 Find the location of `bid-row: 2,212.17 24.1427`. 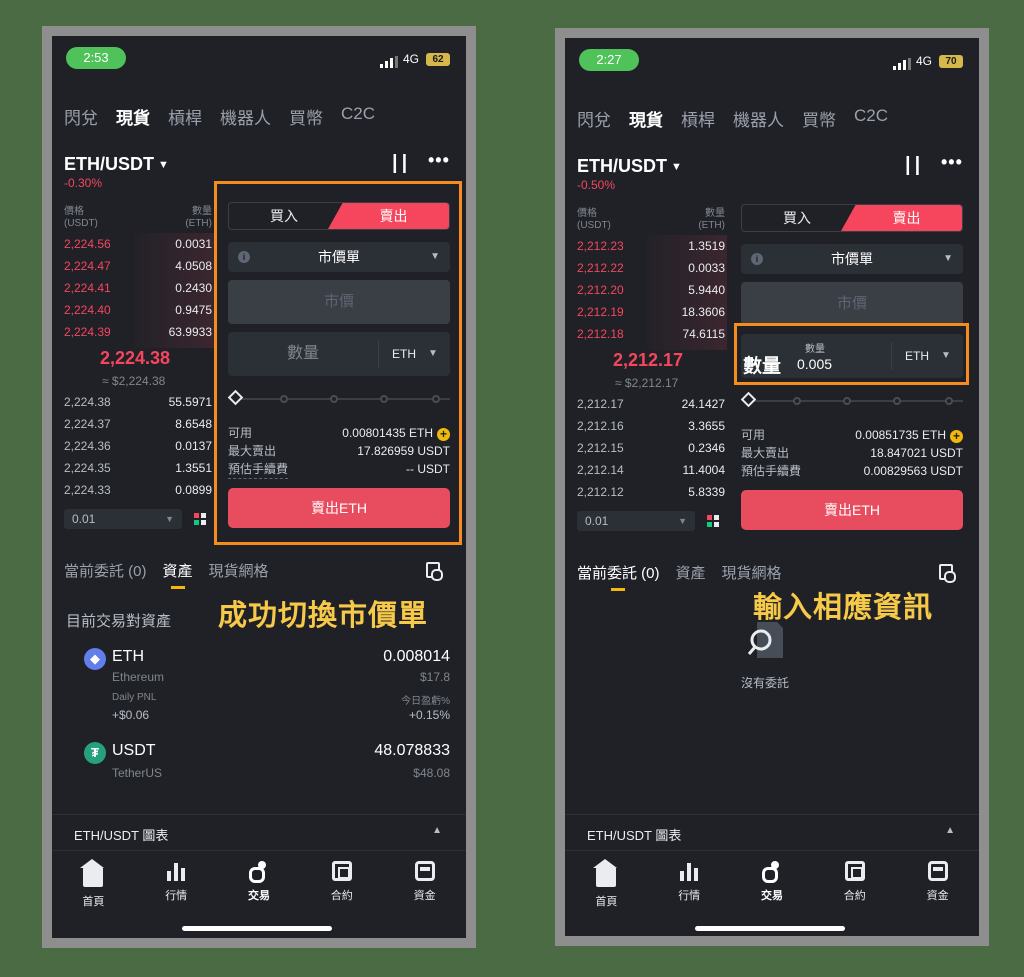

bid-row: 2,212.17 24.1427 is located at coordinates (651, 404).